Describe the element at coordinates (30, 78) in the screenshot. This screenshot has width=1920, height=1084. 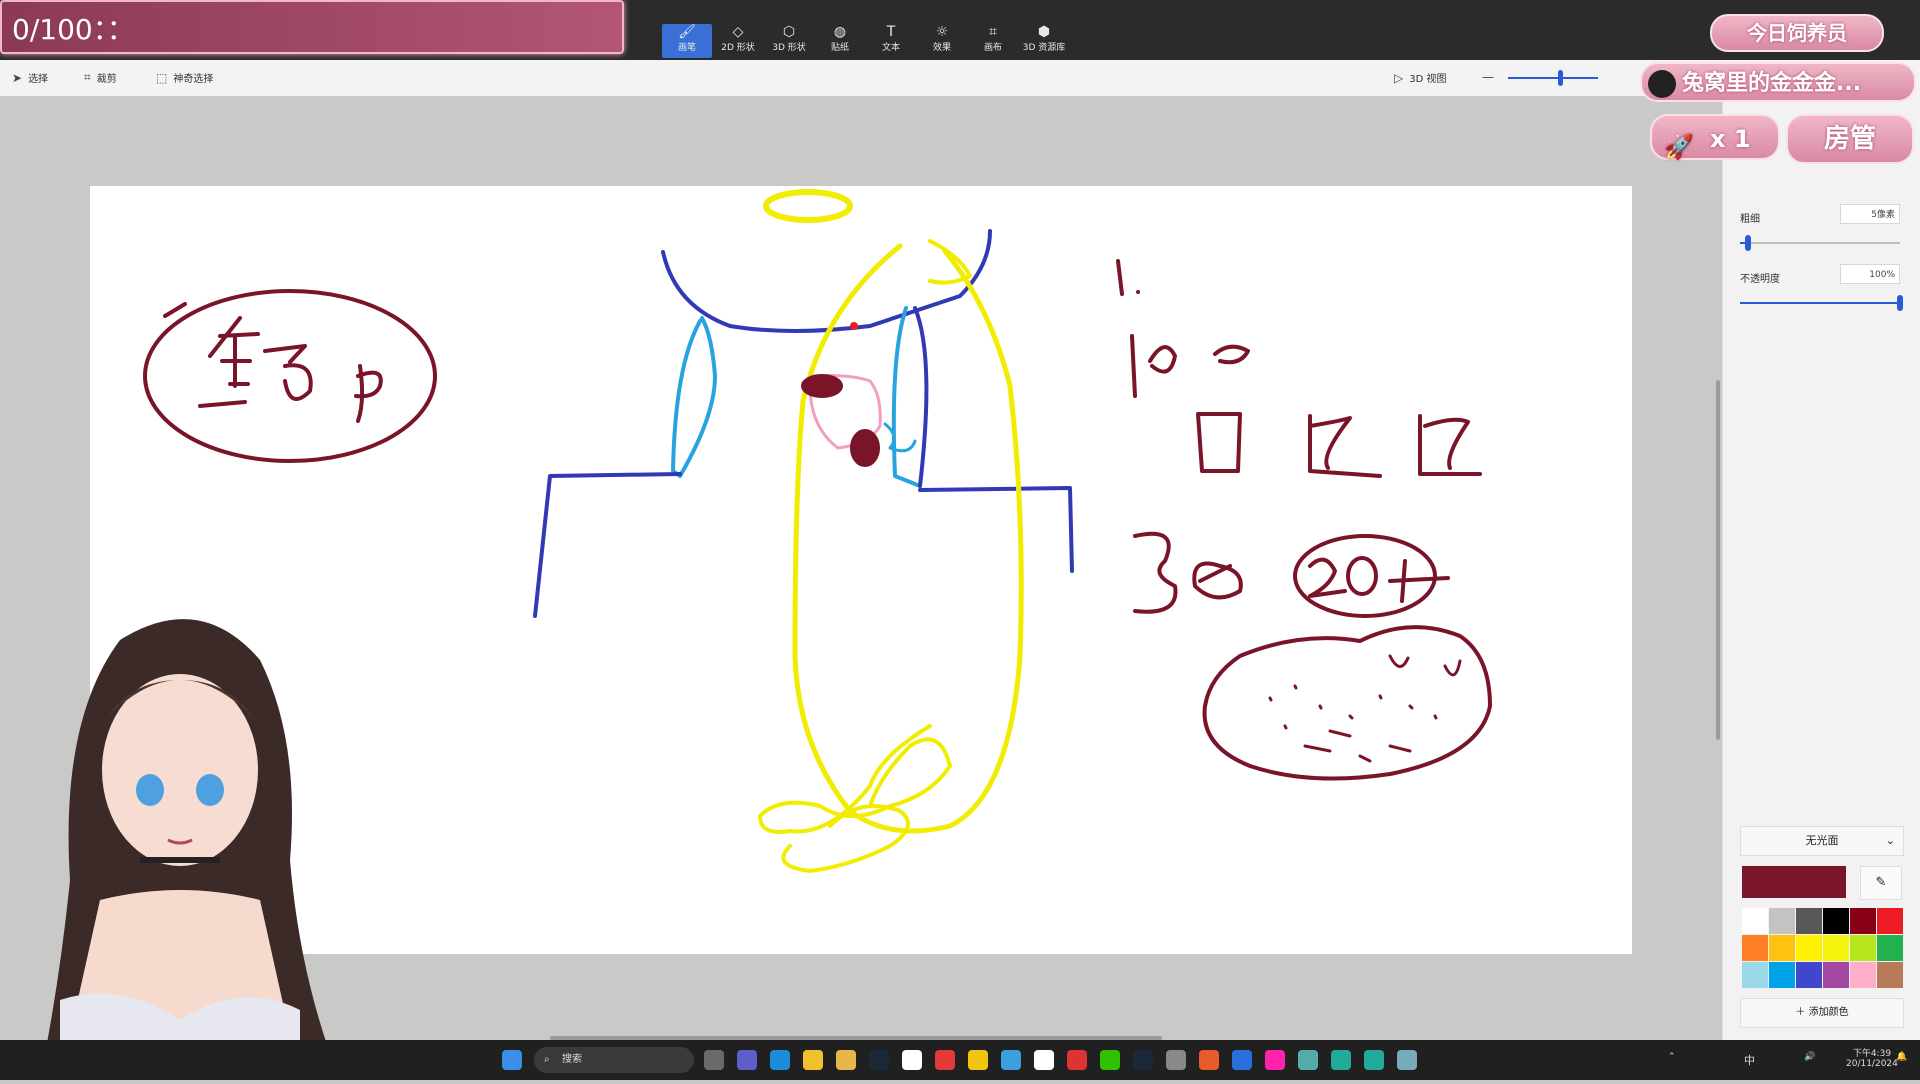
I see `select-button: ➤ 选择` at that location.